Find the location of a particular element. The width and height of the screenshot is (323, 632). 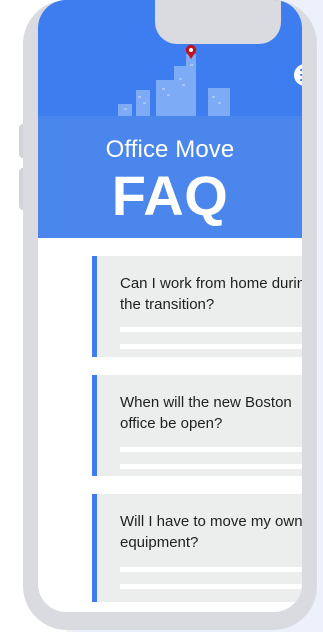

faq-question: Will I have to move my own equipment? is located at coordinates (211, 532).